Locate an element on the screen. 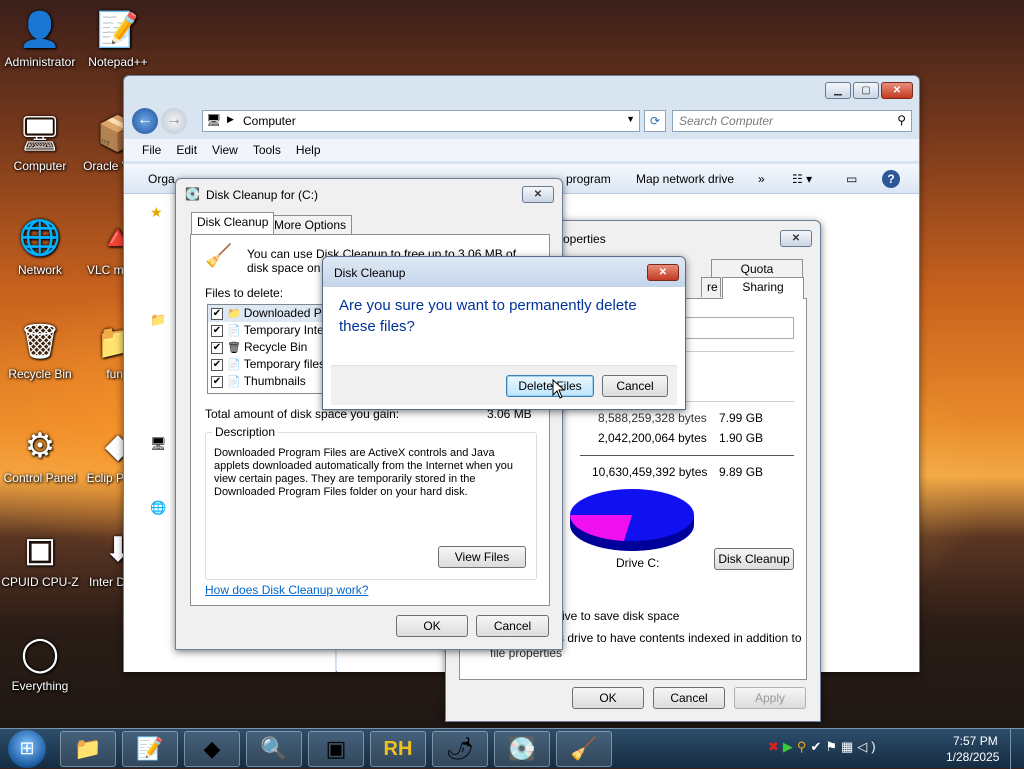 Image resolution: width=1024 pixels, height=769 pixels. address-text: Computer is located at coordinates (269, 121).